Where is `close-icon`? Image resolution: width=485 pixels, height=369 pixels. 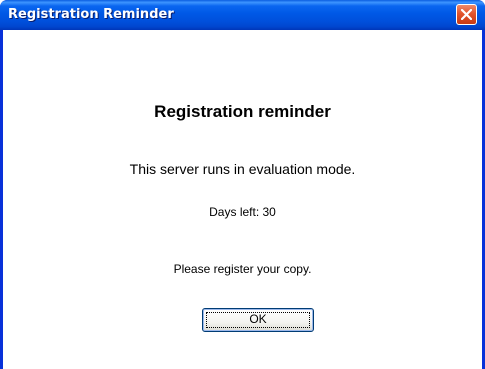 close-icon is located at coordinates (466, 14).